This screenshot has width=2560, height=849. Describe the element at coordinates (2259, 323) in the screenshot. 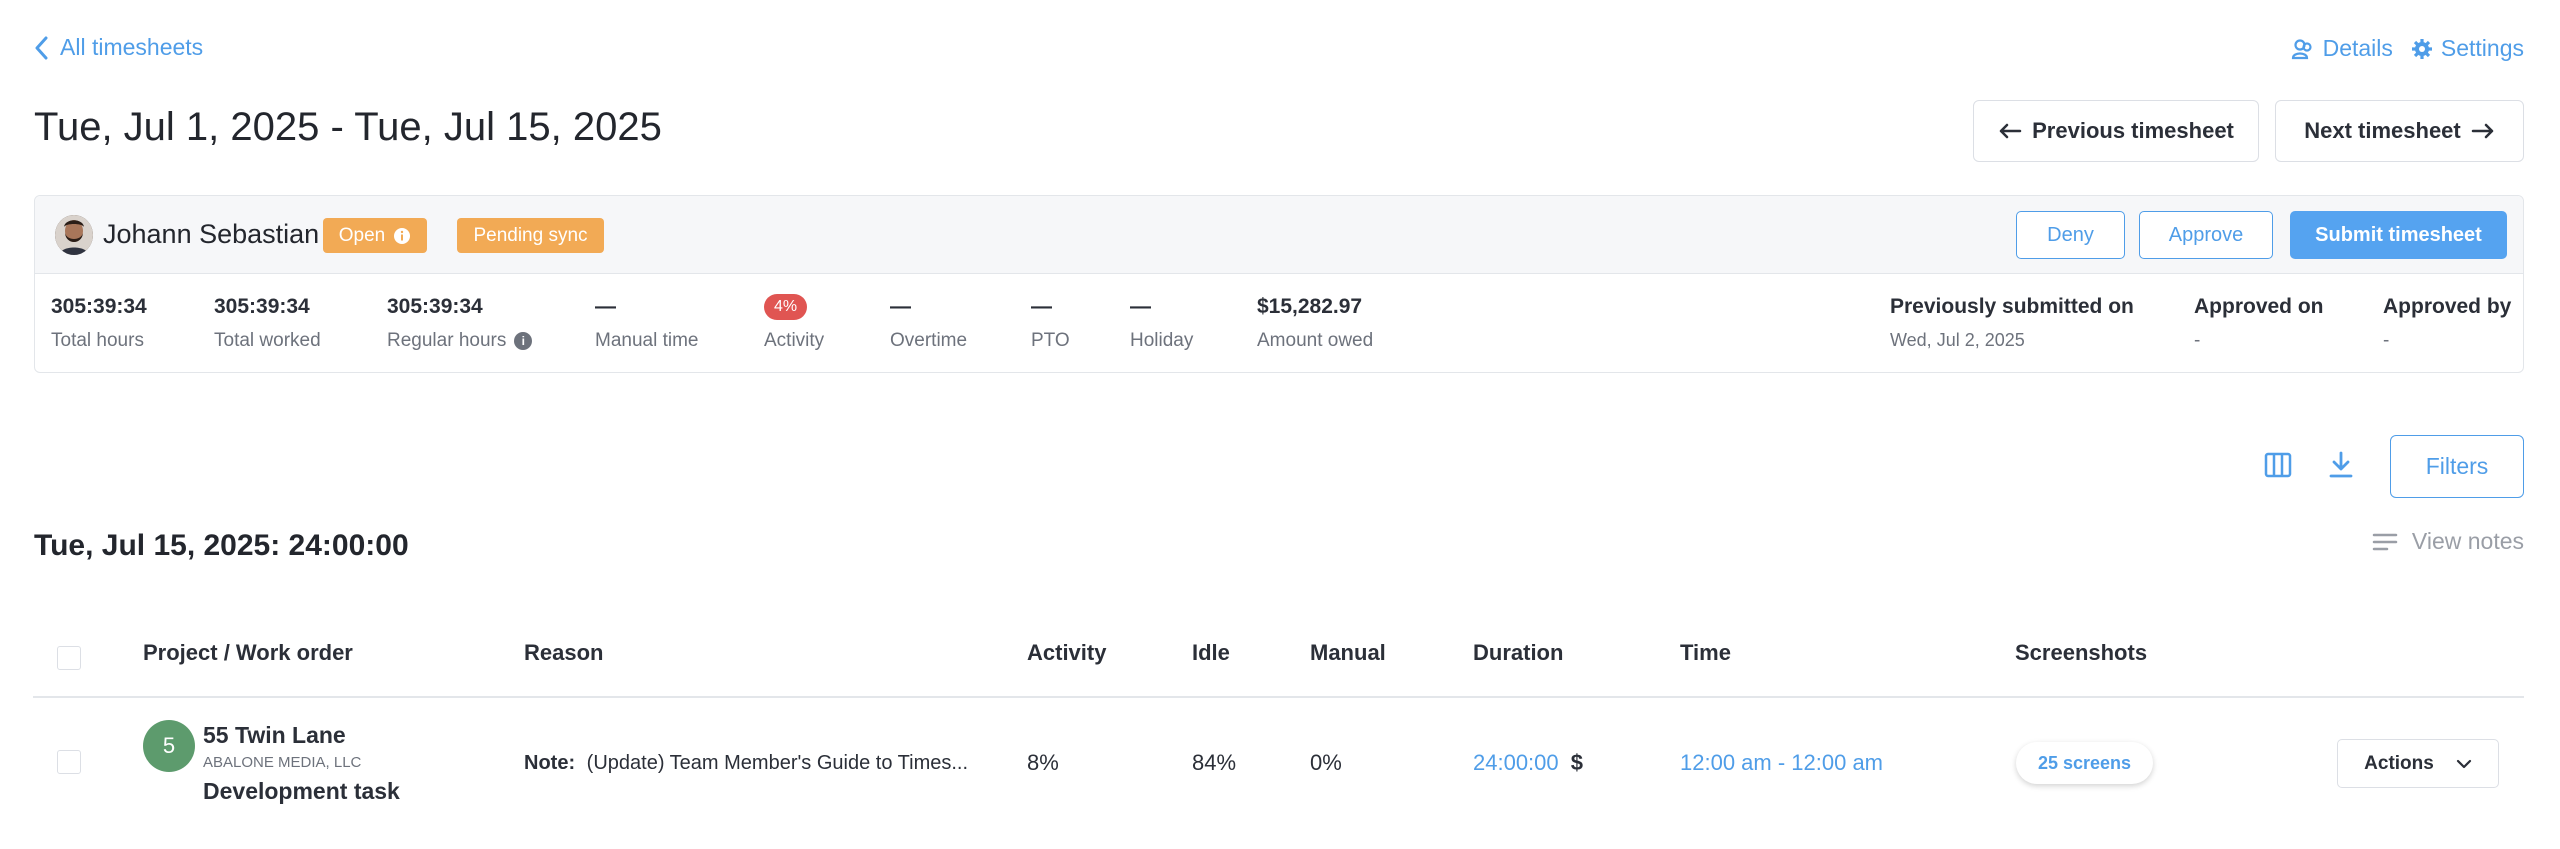

I see `approved-on: Approved on -` at that location.